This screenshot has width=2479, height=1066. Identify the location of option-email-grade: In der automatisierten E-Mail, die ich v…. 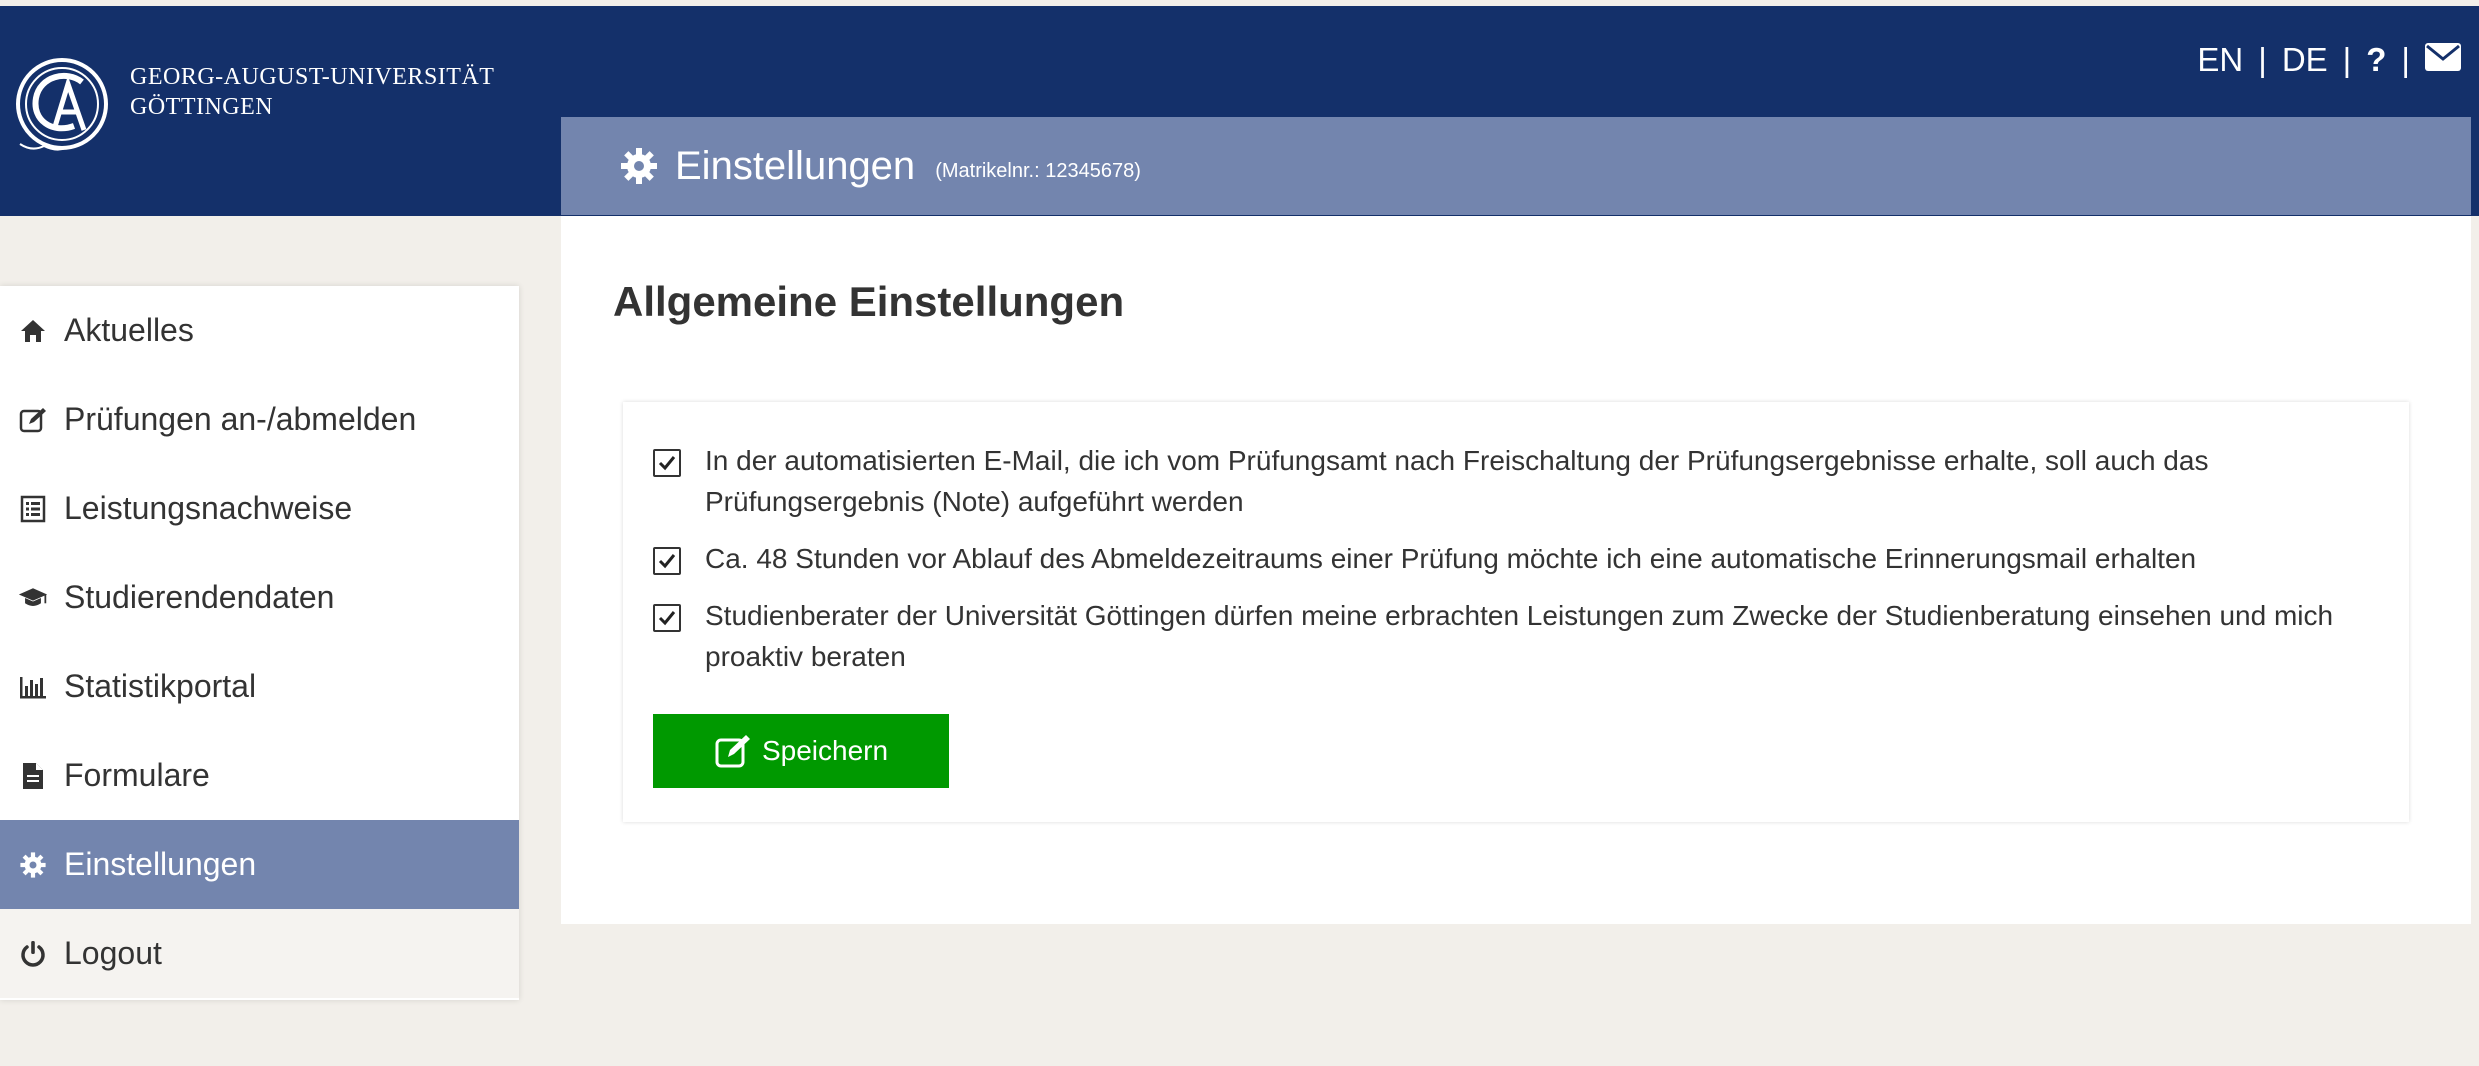
(1504, 481).